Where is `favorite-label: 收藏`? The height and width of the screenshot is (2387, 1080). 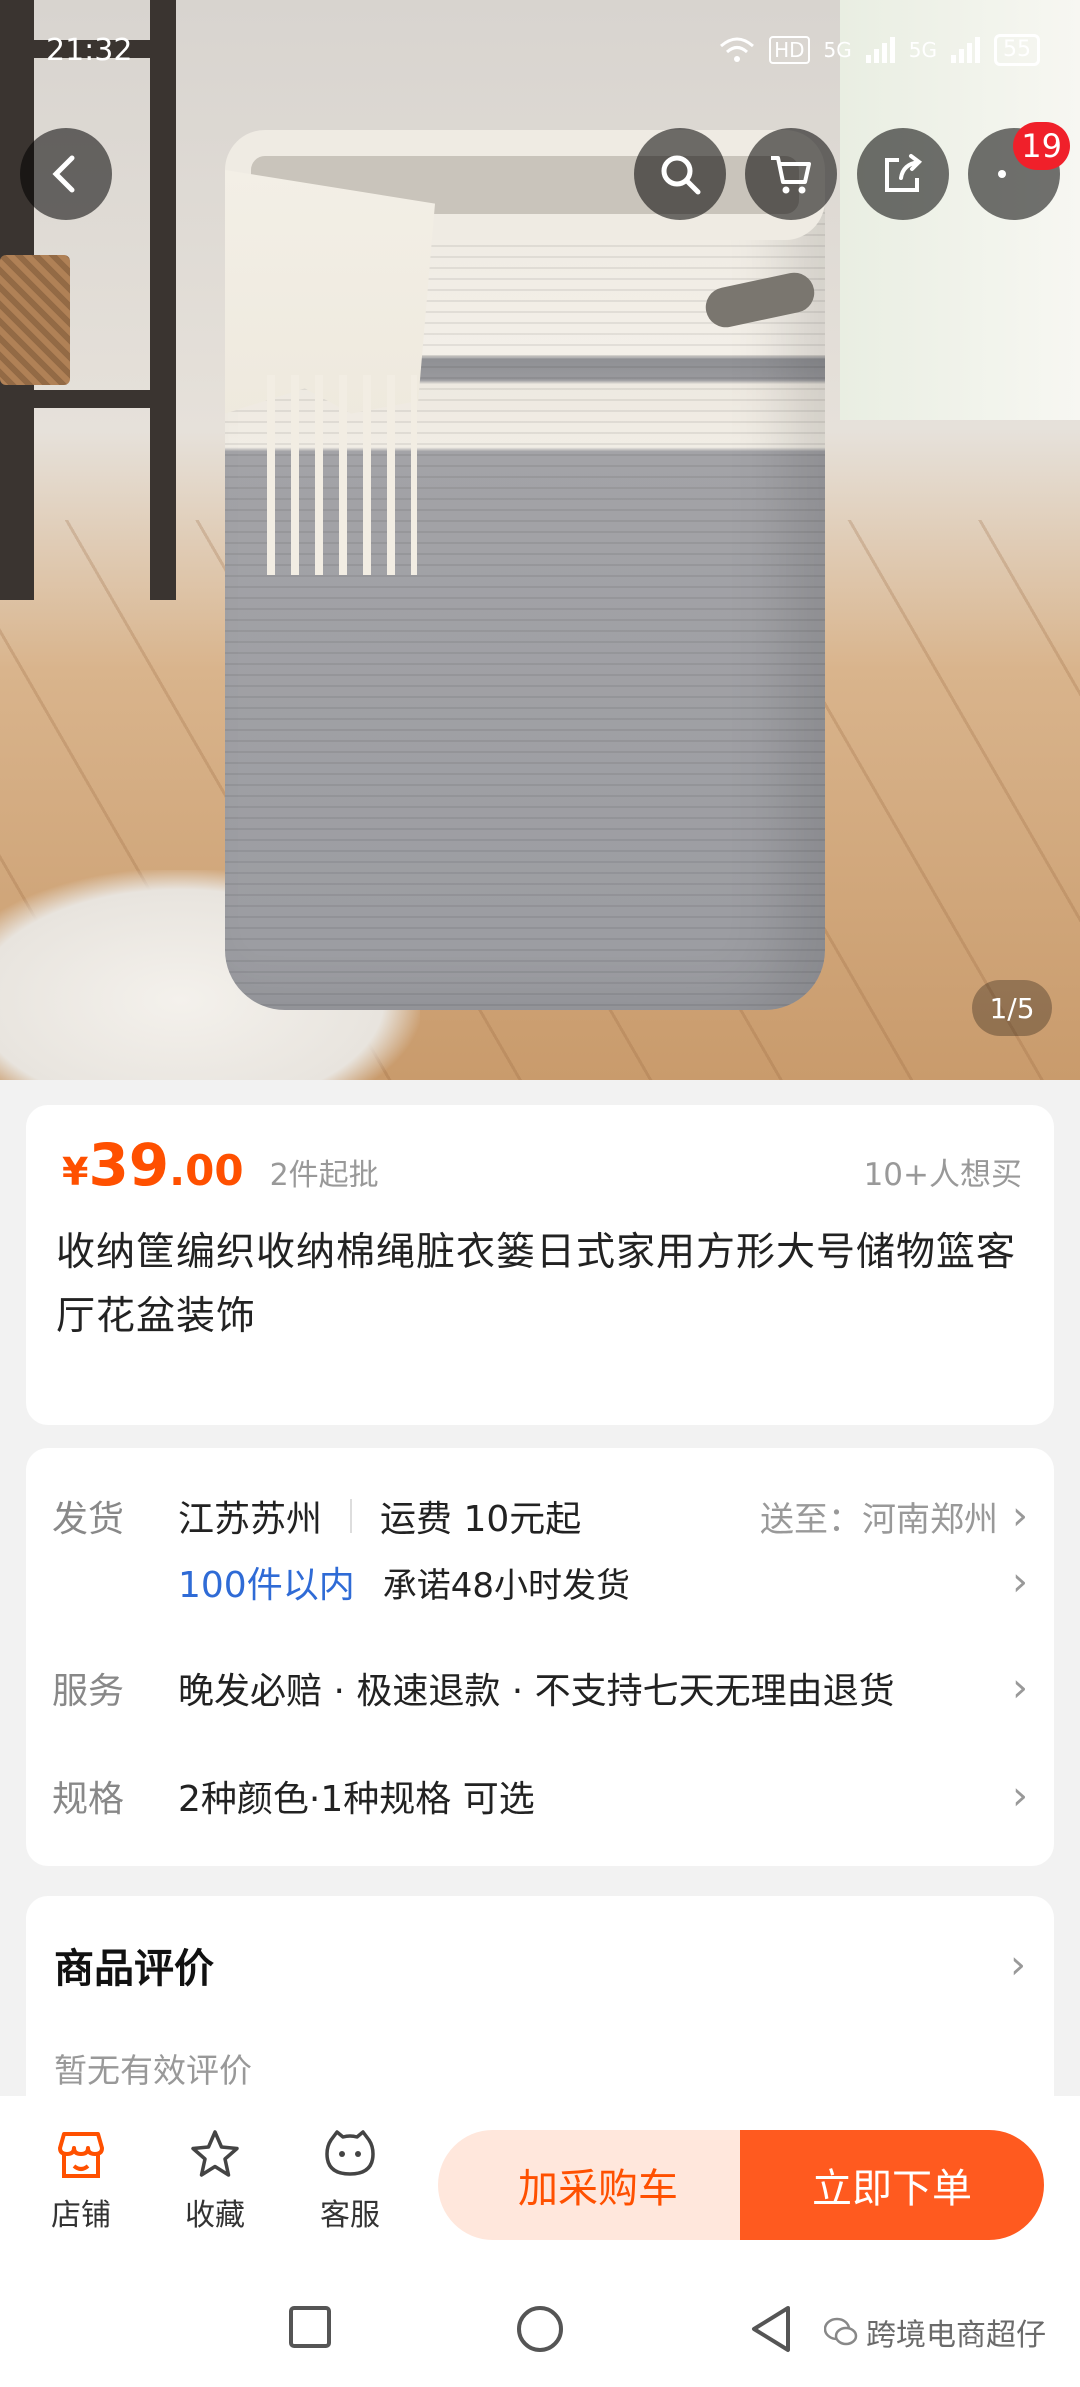
favorite-label: 收藏 is located at coordinates (215, 2215).